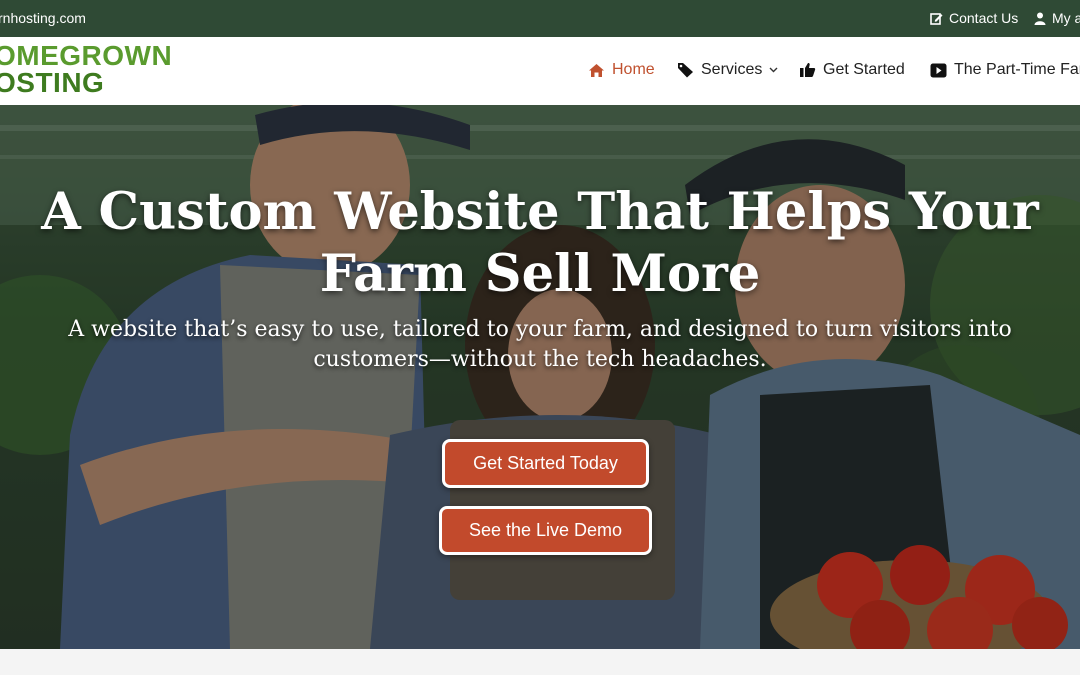 This screenshot has width=1080, height=675. What do you see at coordinates (685, 70) in the screenshot?
I see `tag-icon` at bounding box center [685, 70].